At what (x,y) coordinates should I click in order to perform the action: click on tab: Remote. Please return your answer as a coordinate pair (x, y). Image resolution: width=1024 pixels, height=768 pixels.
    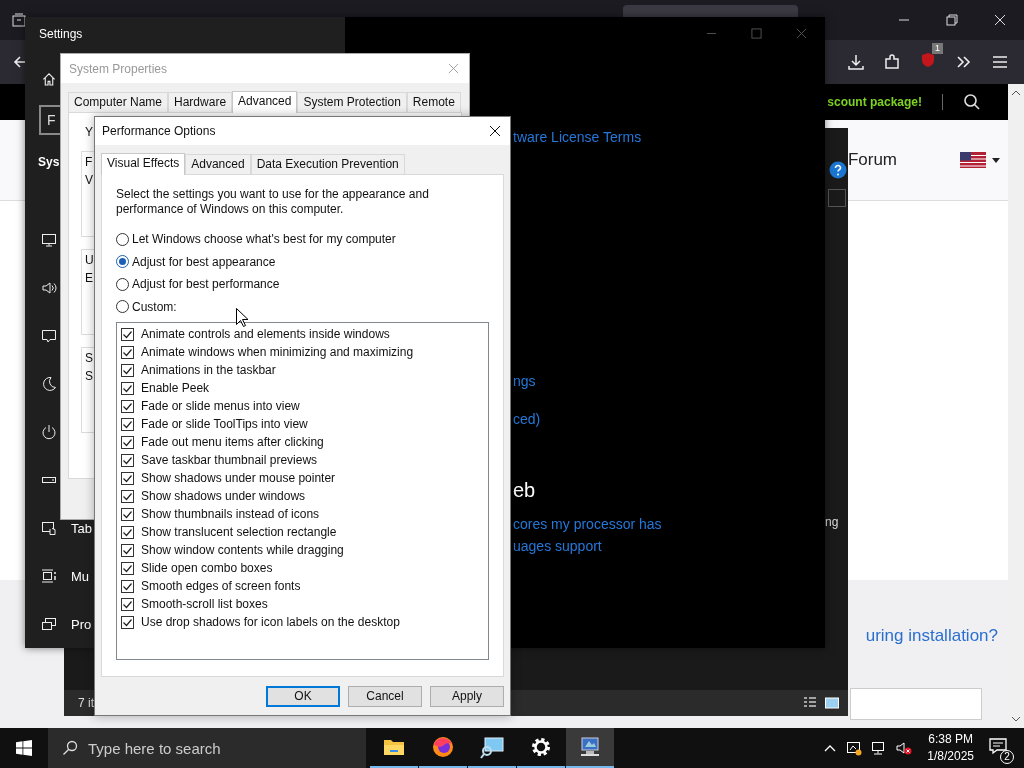
    Looking at the image, I should click on (433, 102).